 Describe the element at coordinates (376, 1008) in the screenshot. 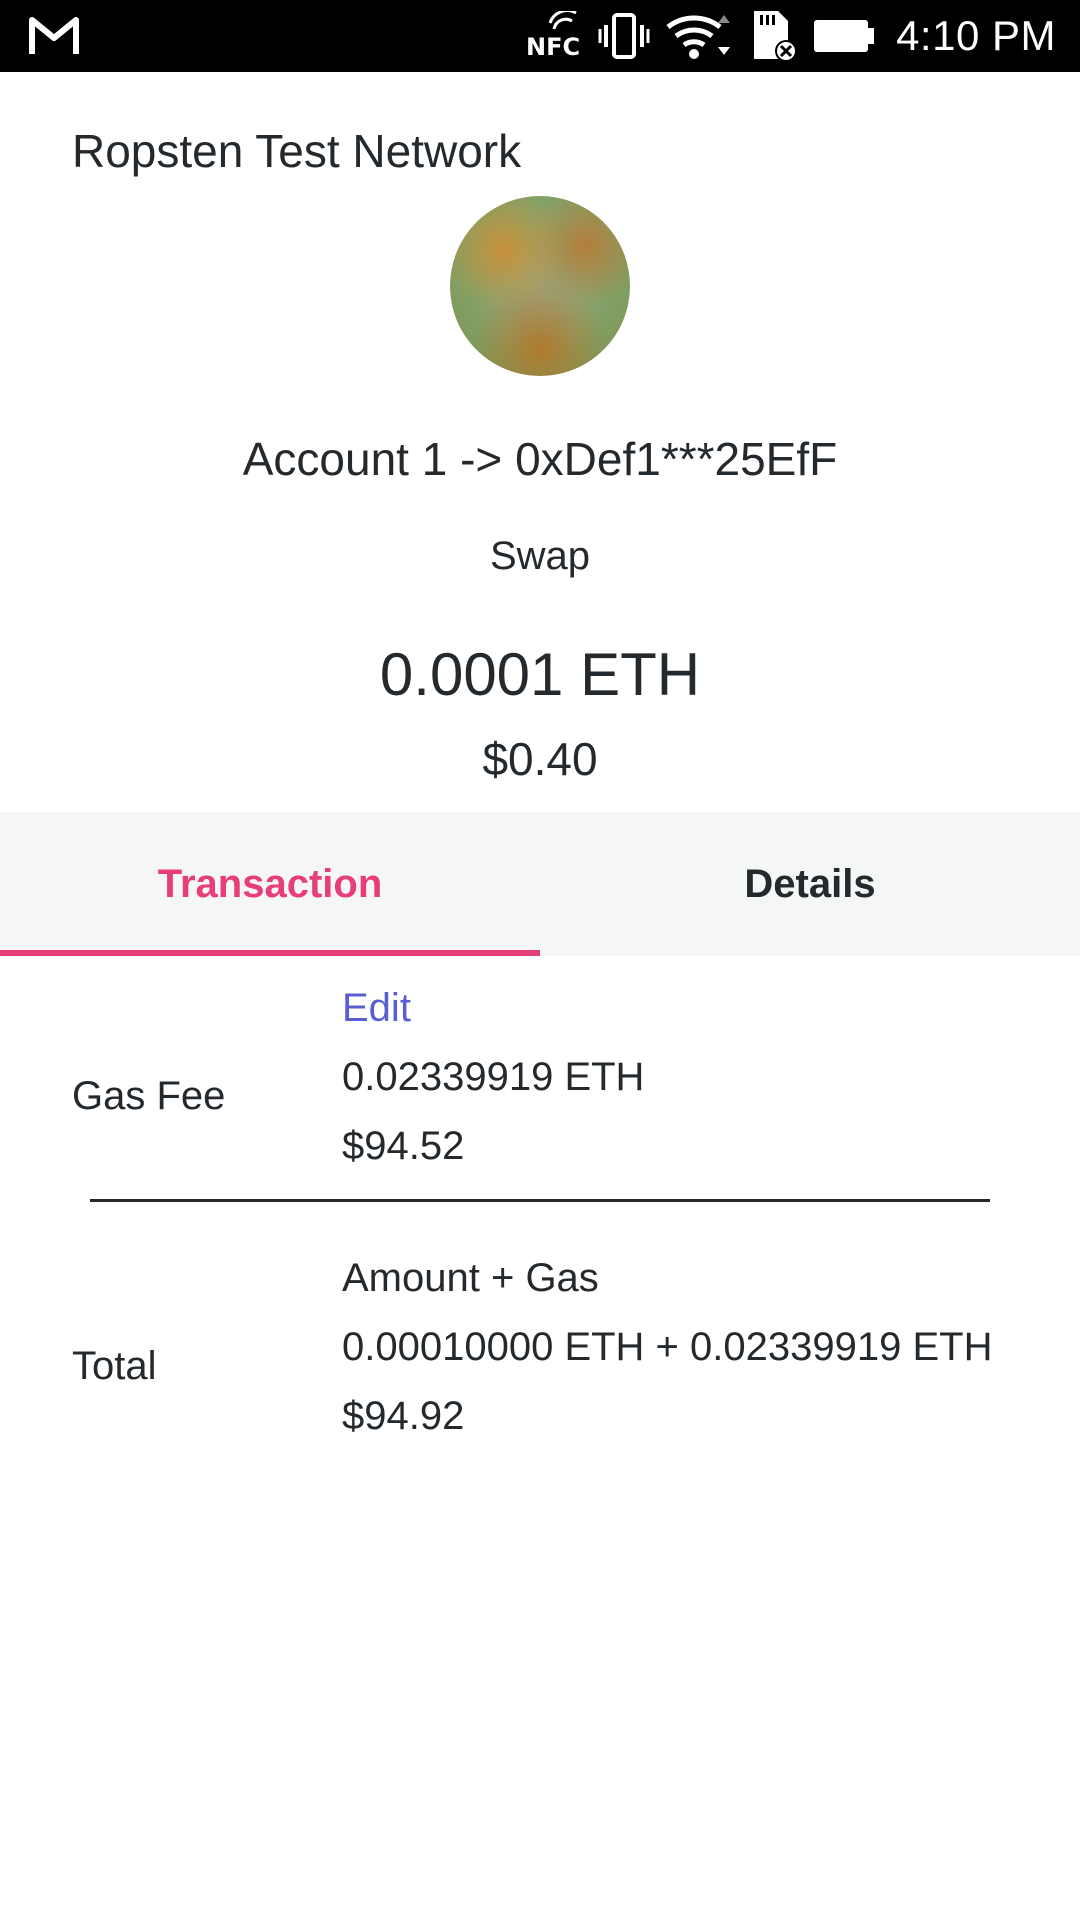

I see `edit-gas-fee-link: Edit` at that location.